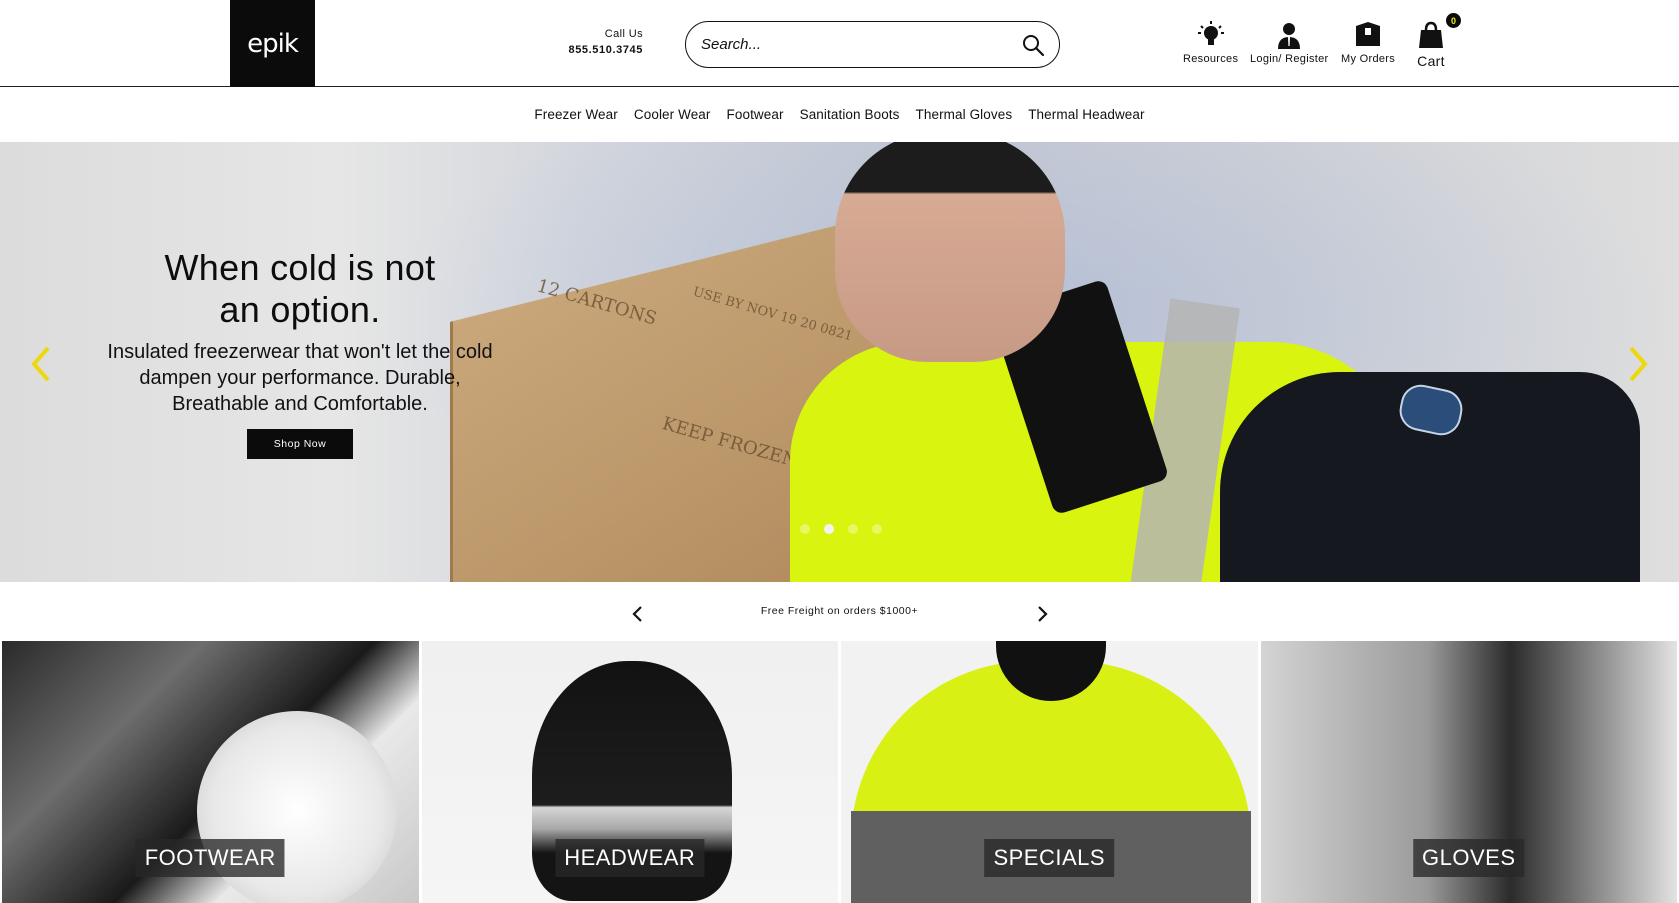 The height and width of the screenshot is (903, 1679). I want to click on category-label-footwear: FOOTWEAR, so click(210, 858).